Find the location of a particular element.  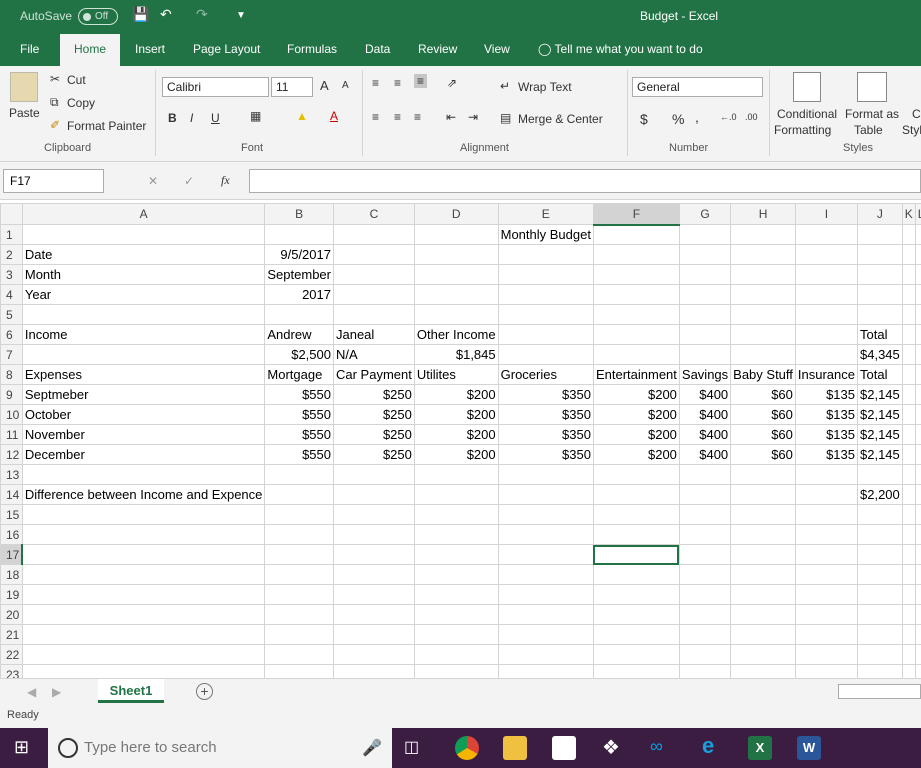

format-painter-button: Format Painter is located at coordinates (106, 126).